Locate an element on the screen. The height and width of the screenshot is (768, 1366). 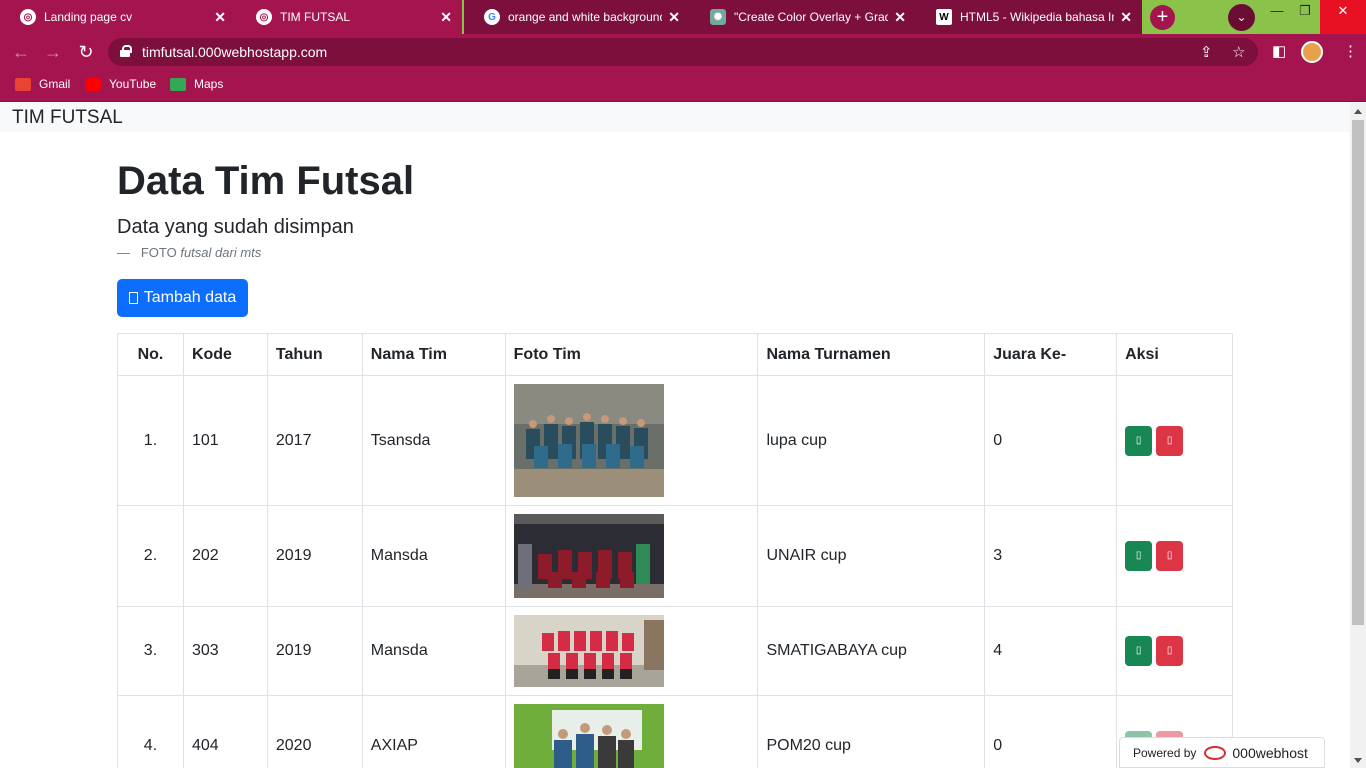
tab-landing-page: ◎ Landing page cv ✕ is located at coordinates (118, 17).